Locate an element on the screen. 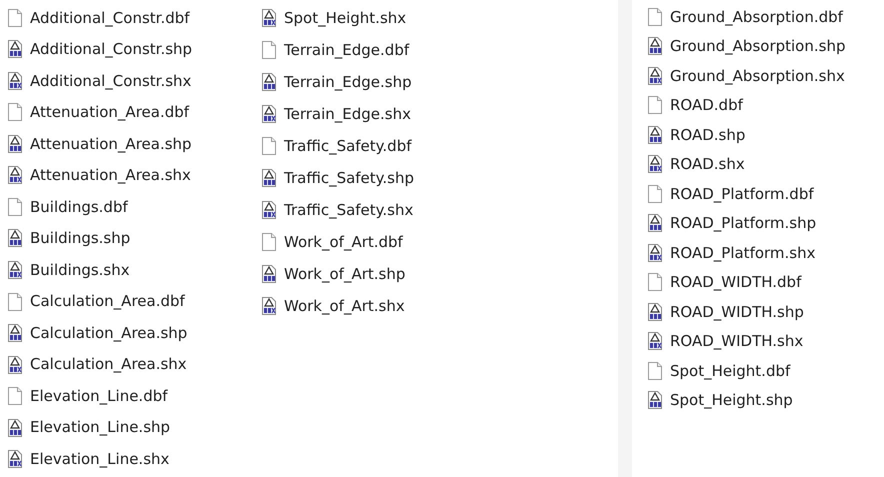 The width and height of the screenshot is (884, 477). file-name: ROAD.shx is located at coordinates (707, 164).